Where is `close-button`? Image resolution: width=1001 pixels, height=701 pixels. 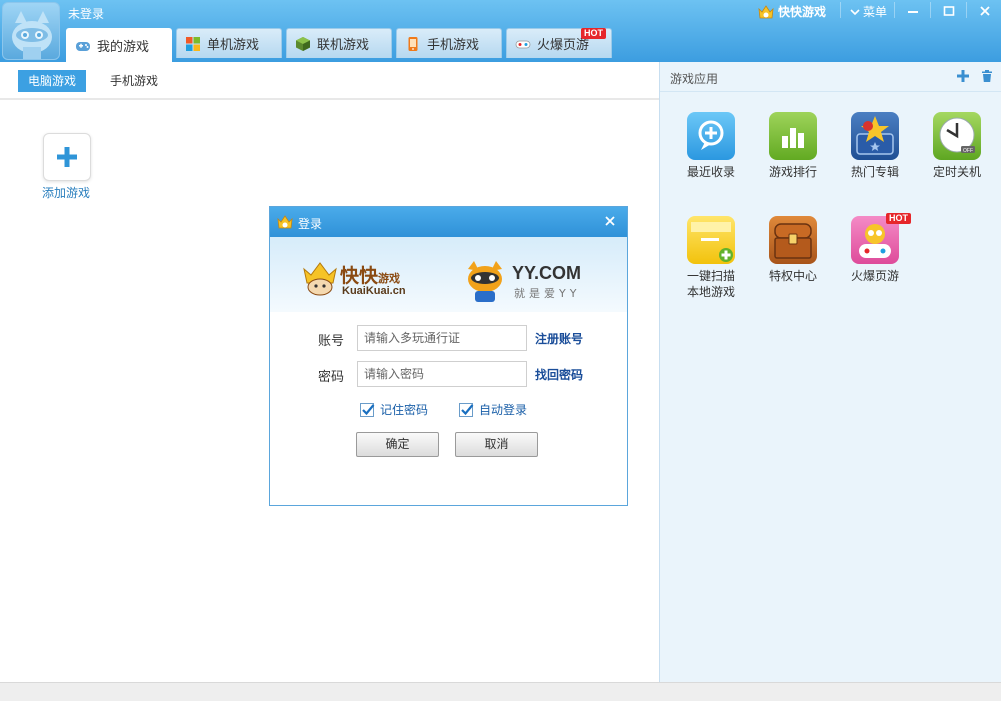 close-button is located at coordinates (985, 11).